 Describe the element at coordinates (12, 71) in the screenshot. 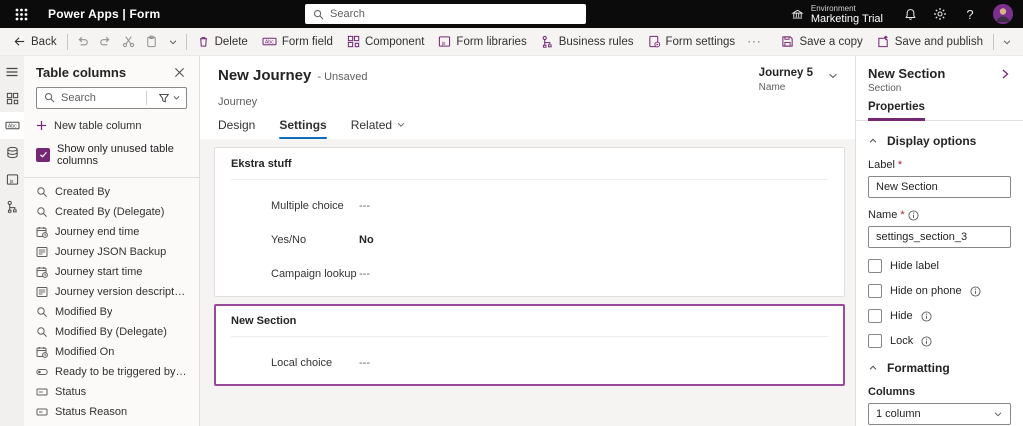

I see `hamburger-menu-icon` at that location.